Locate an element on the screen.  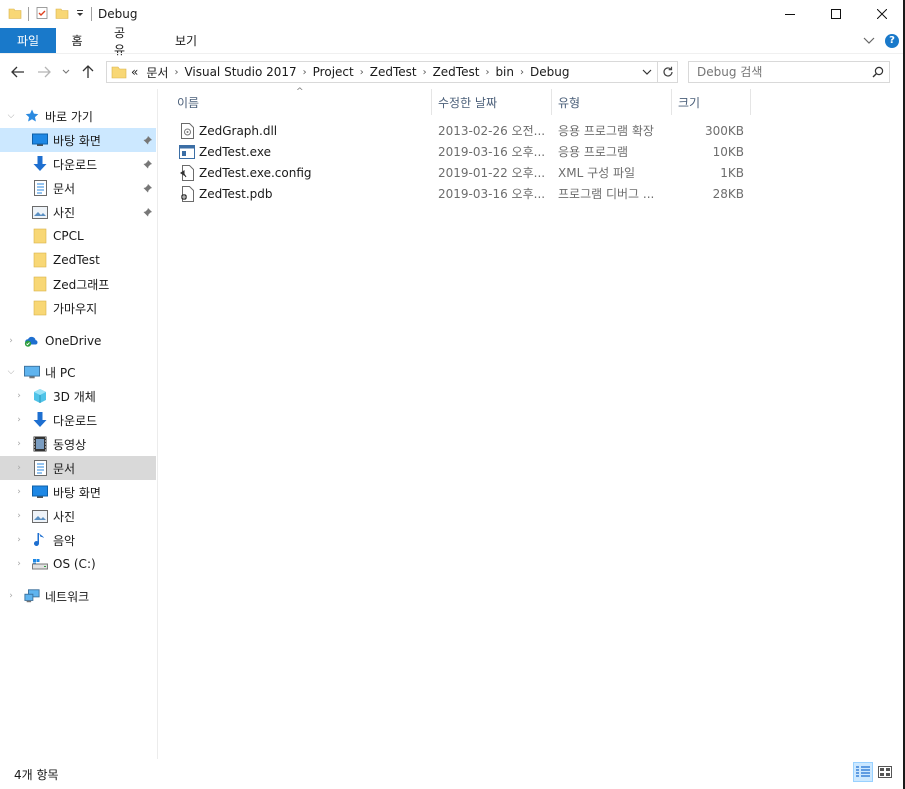
sidebar-item-videos: › 동영상 is located at coordinates (78, 444).